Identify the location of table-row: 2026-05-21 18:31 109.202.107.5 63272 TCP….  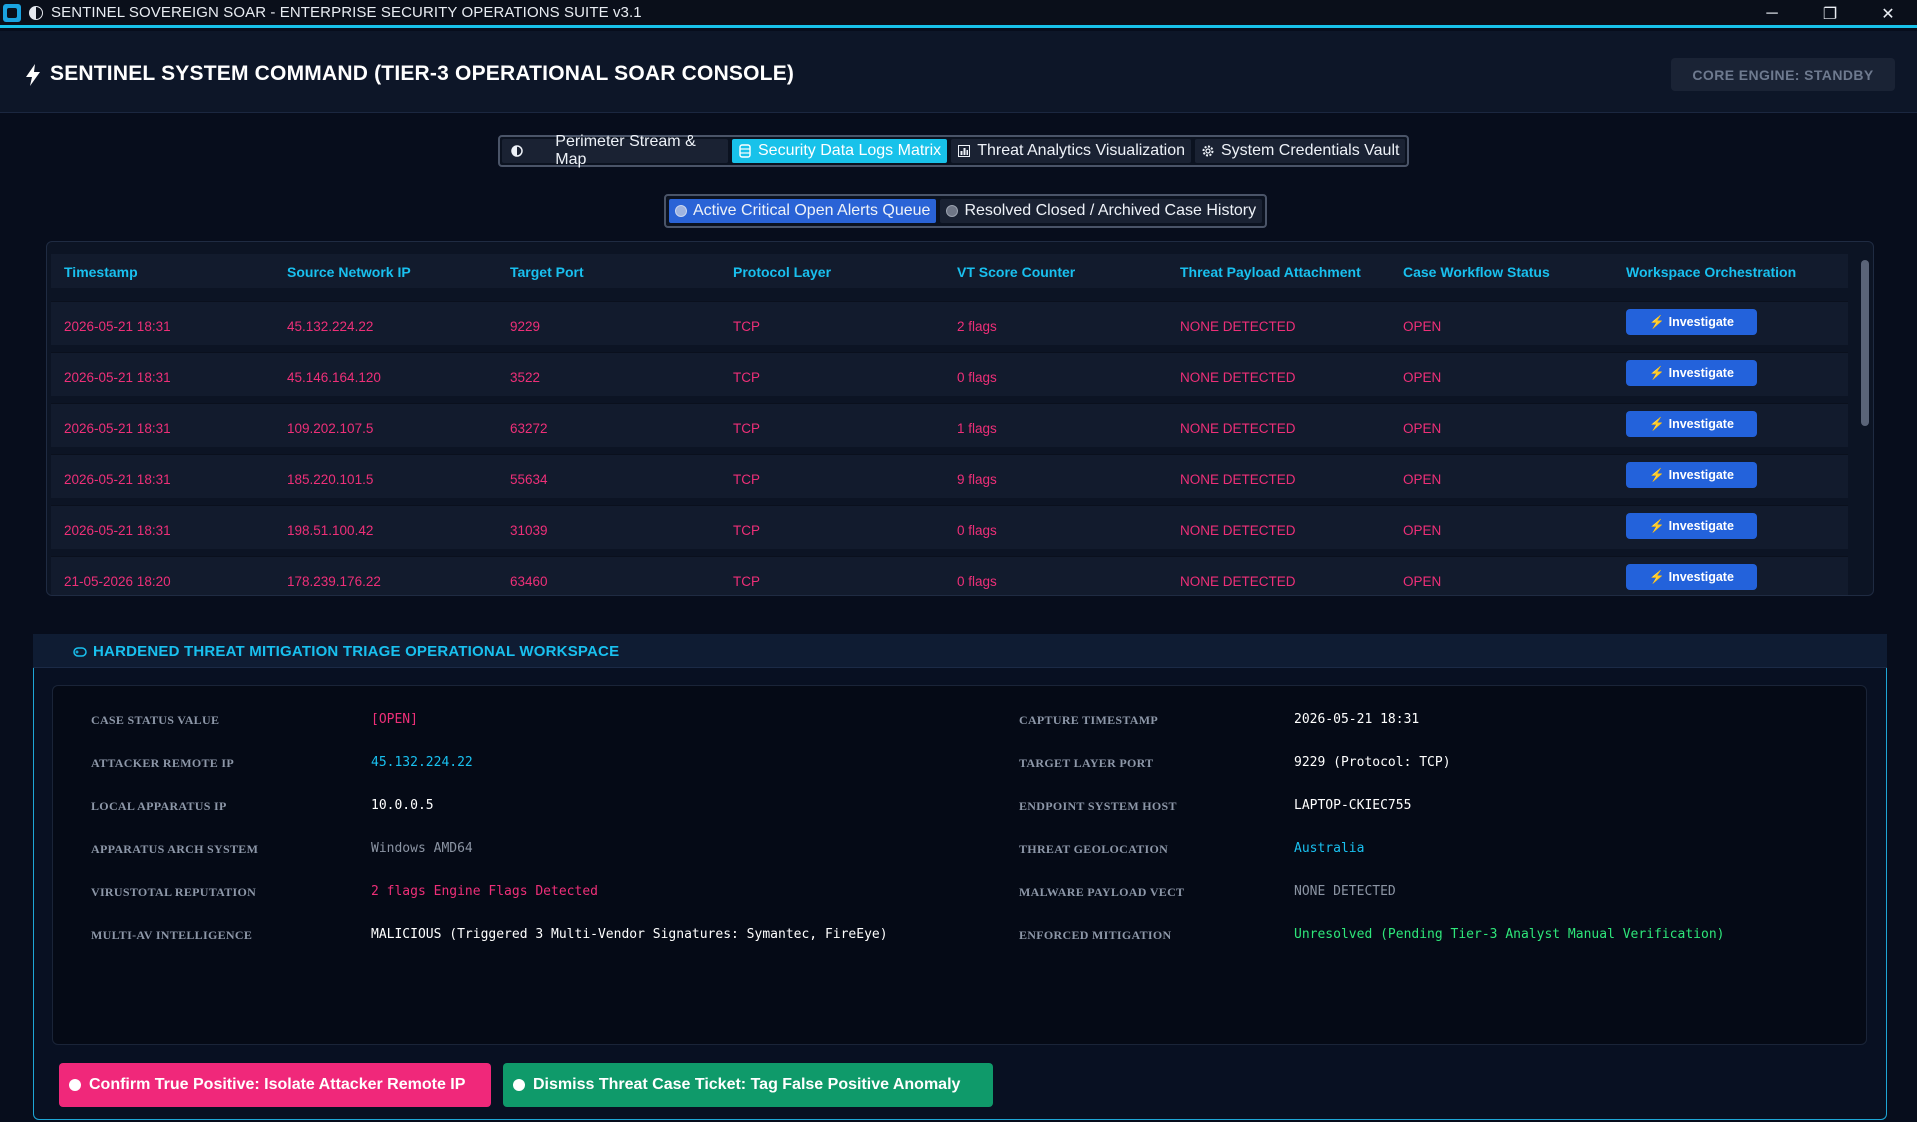
(949, 425).